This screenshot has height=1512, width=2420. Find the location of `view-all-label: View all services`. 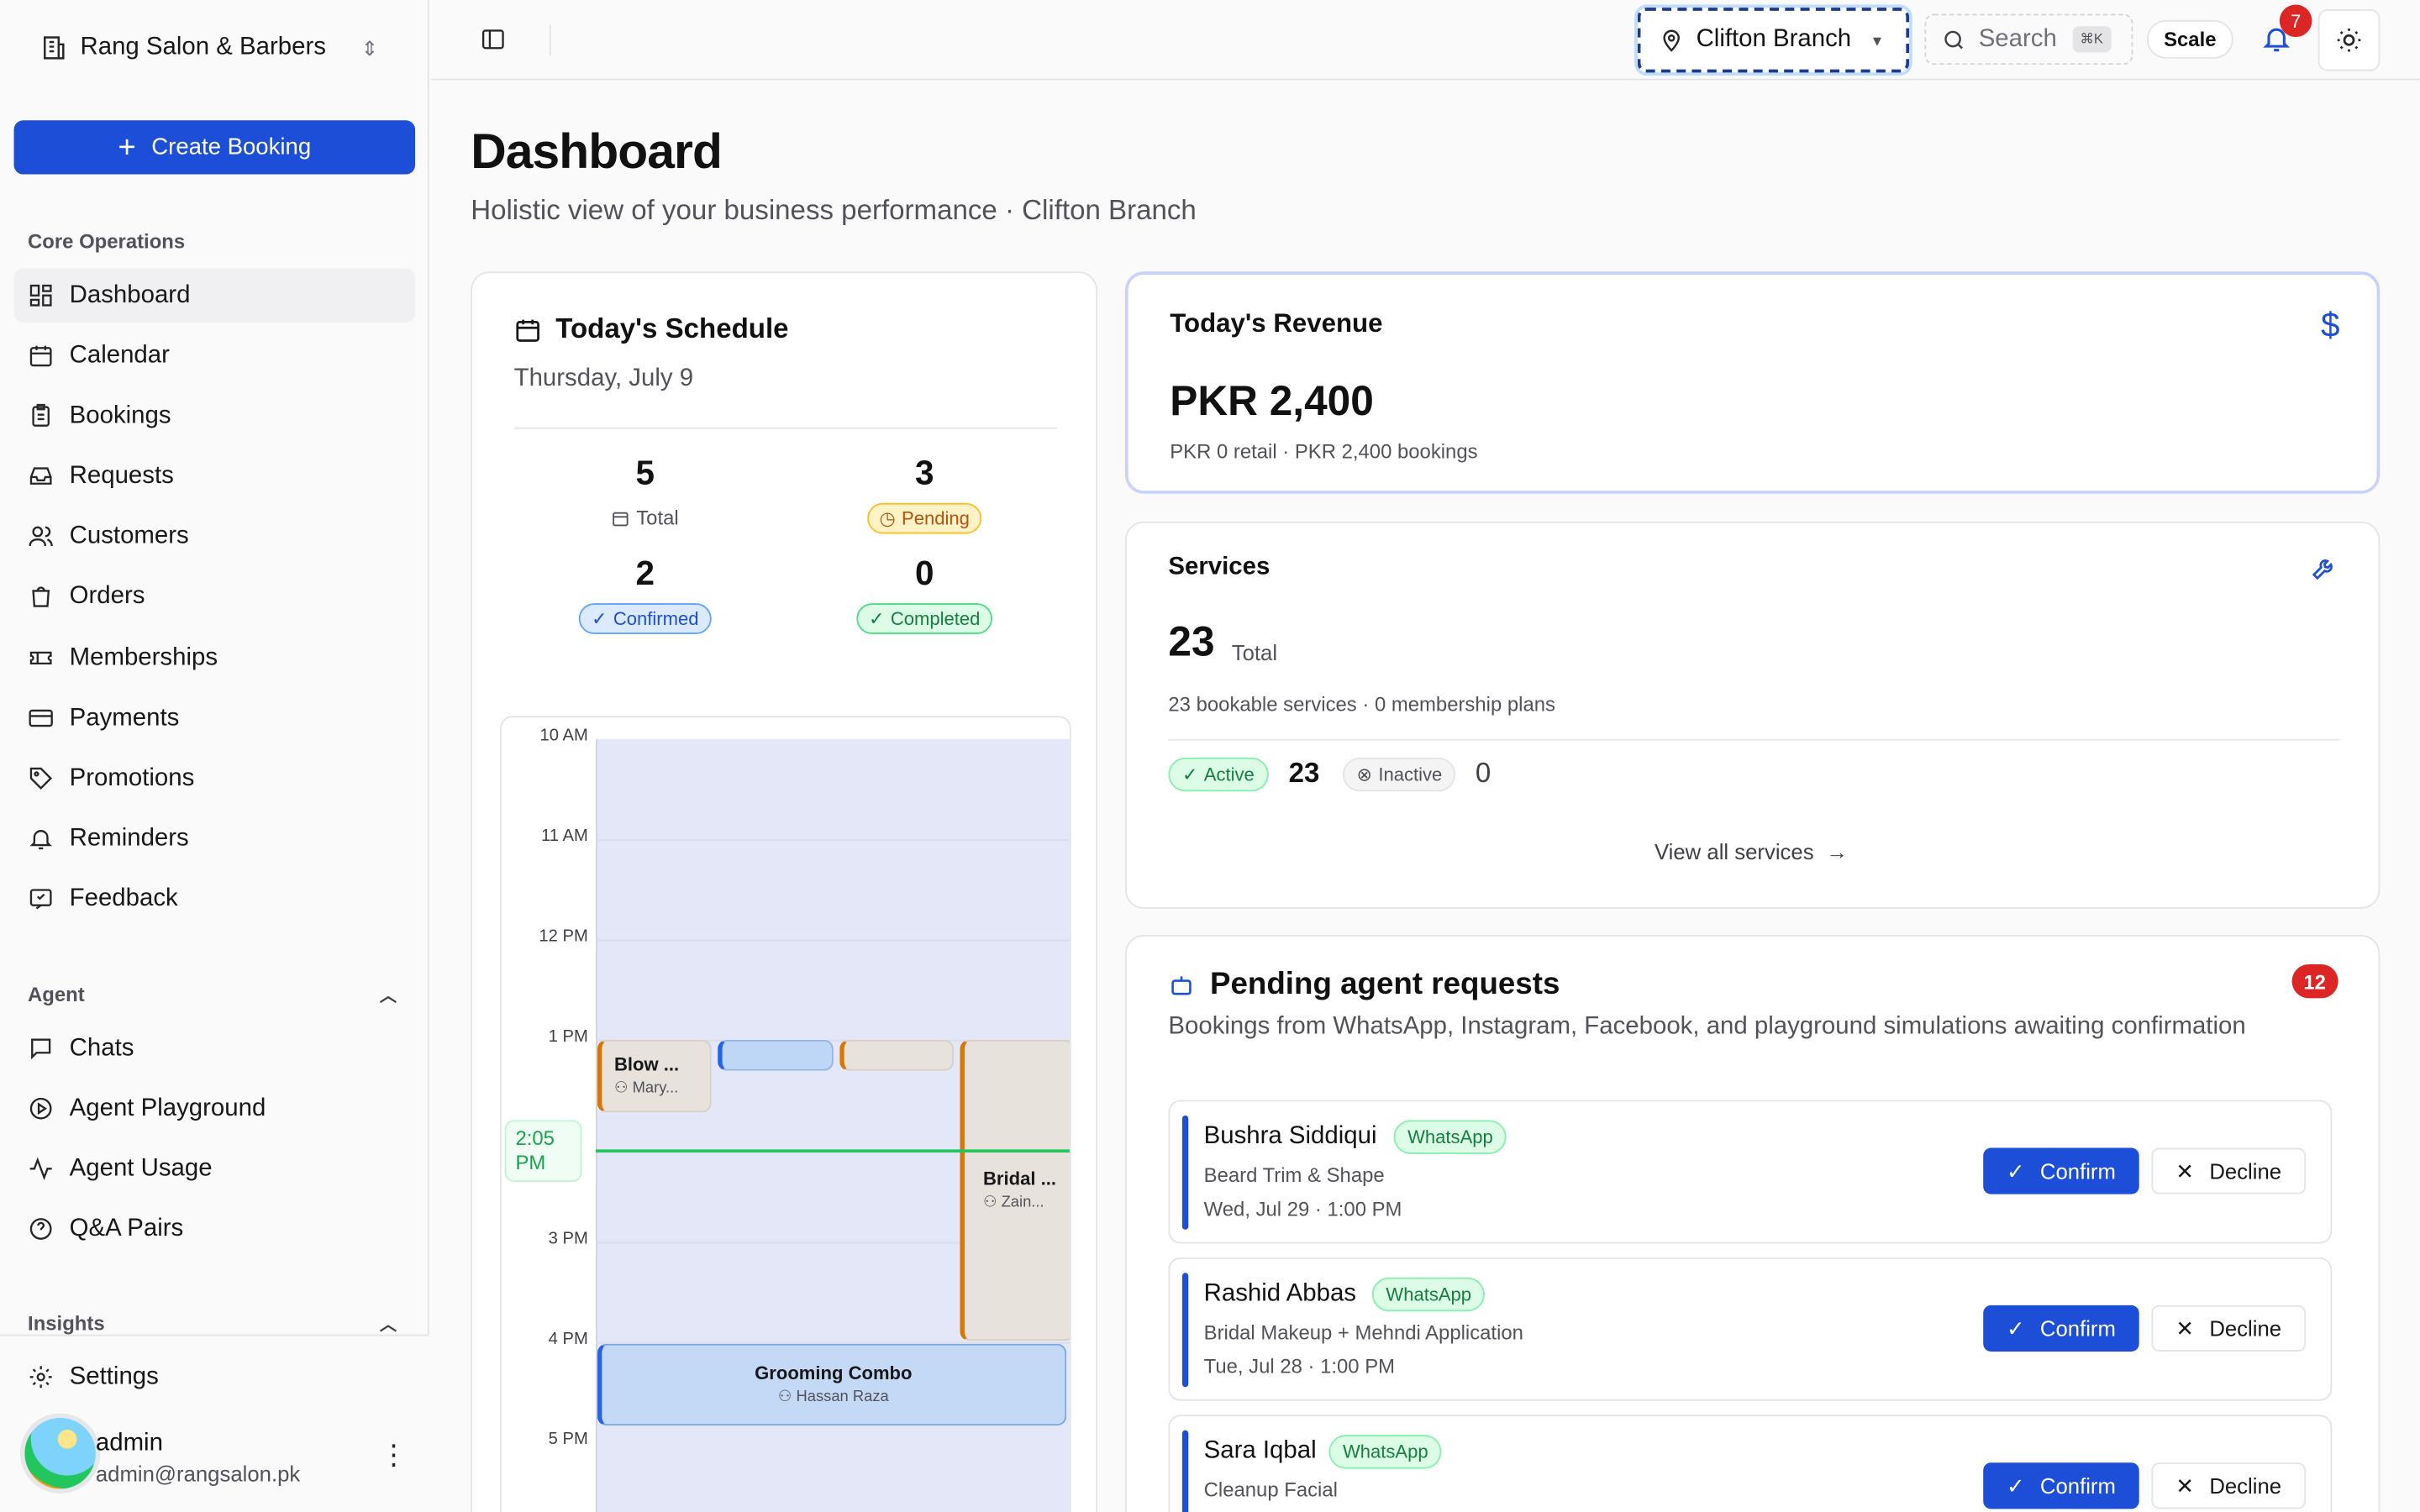

view-all-label: View all services is located at coordinates (1734, 851).